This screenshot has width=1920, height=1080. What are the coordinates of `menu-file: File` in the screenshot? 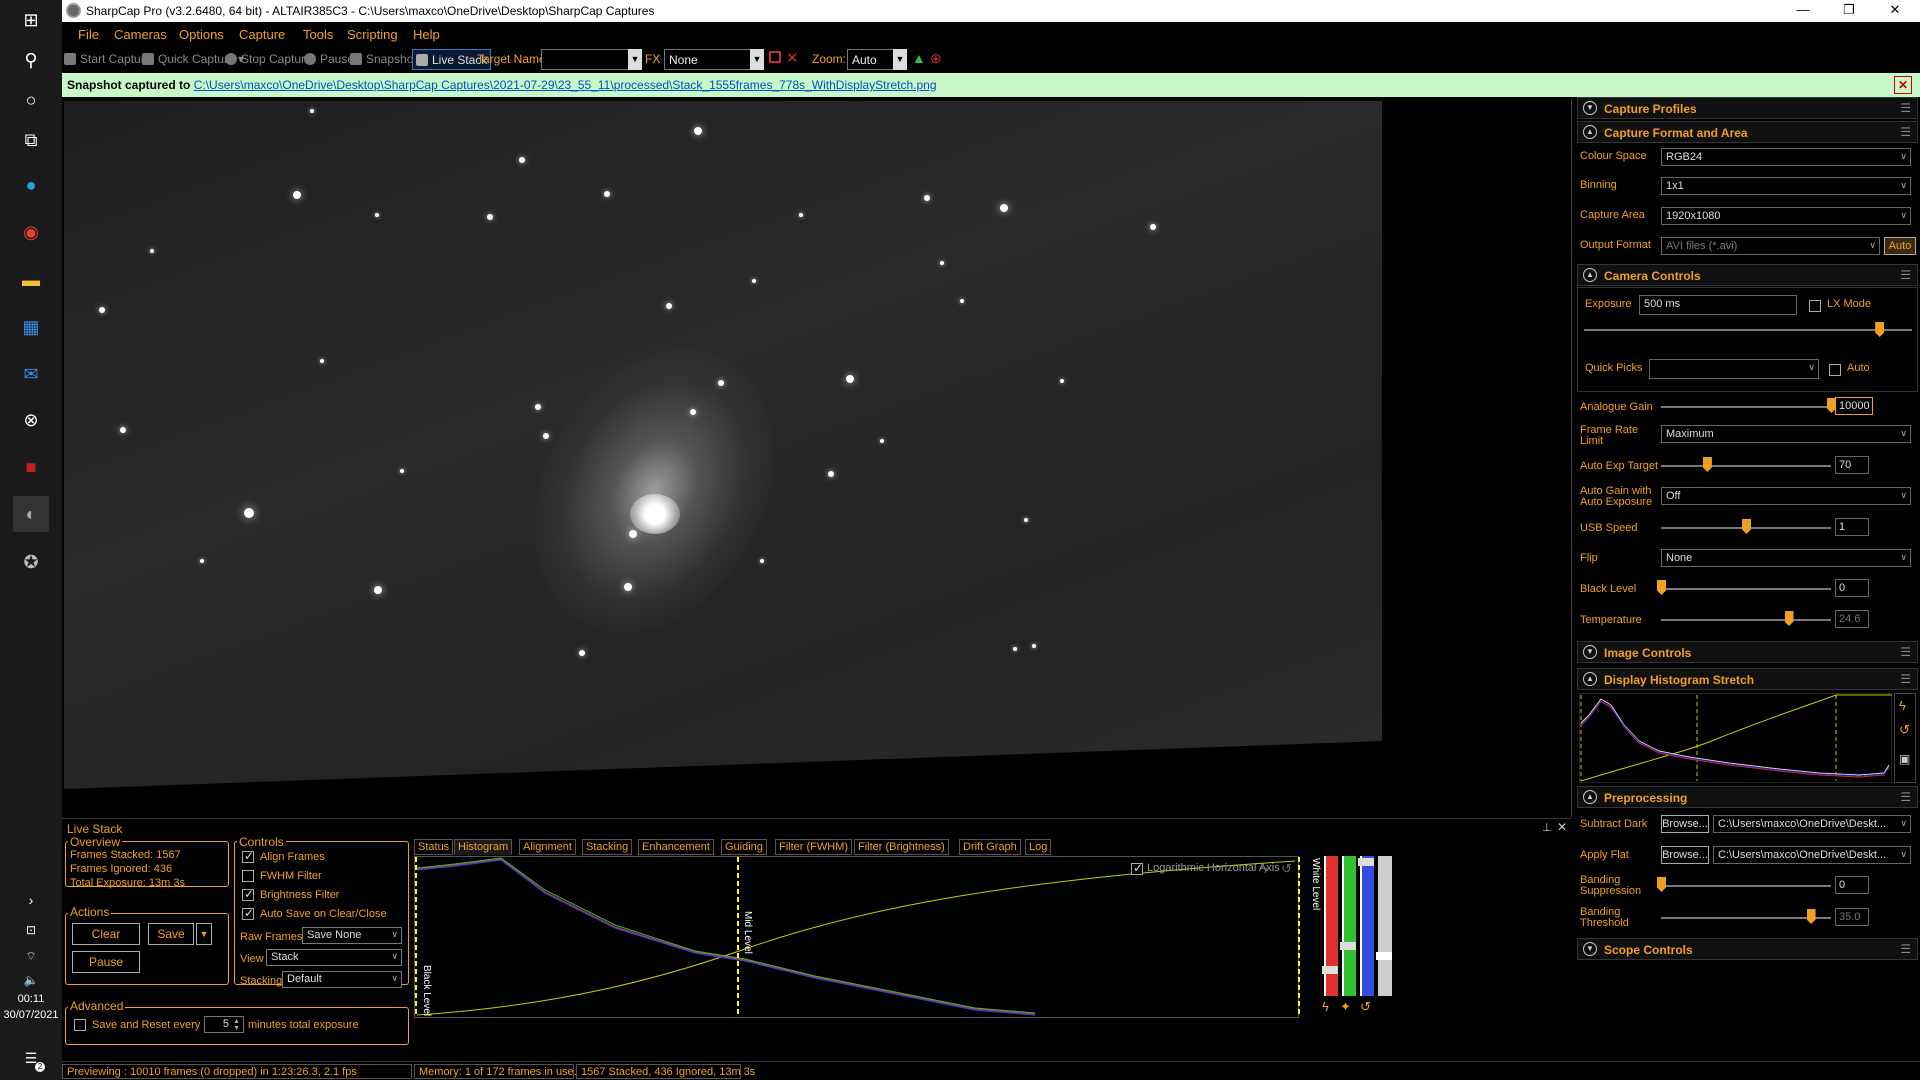 It's located at (88, 34).